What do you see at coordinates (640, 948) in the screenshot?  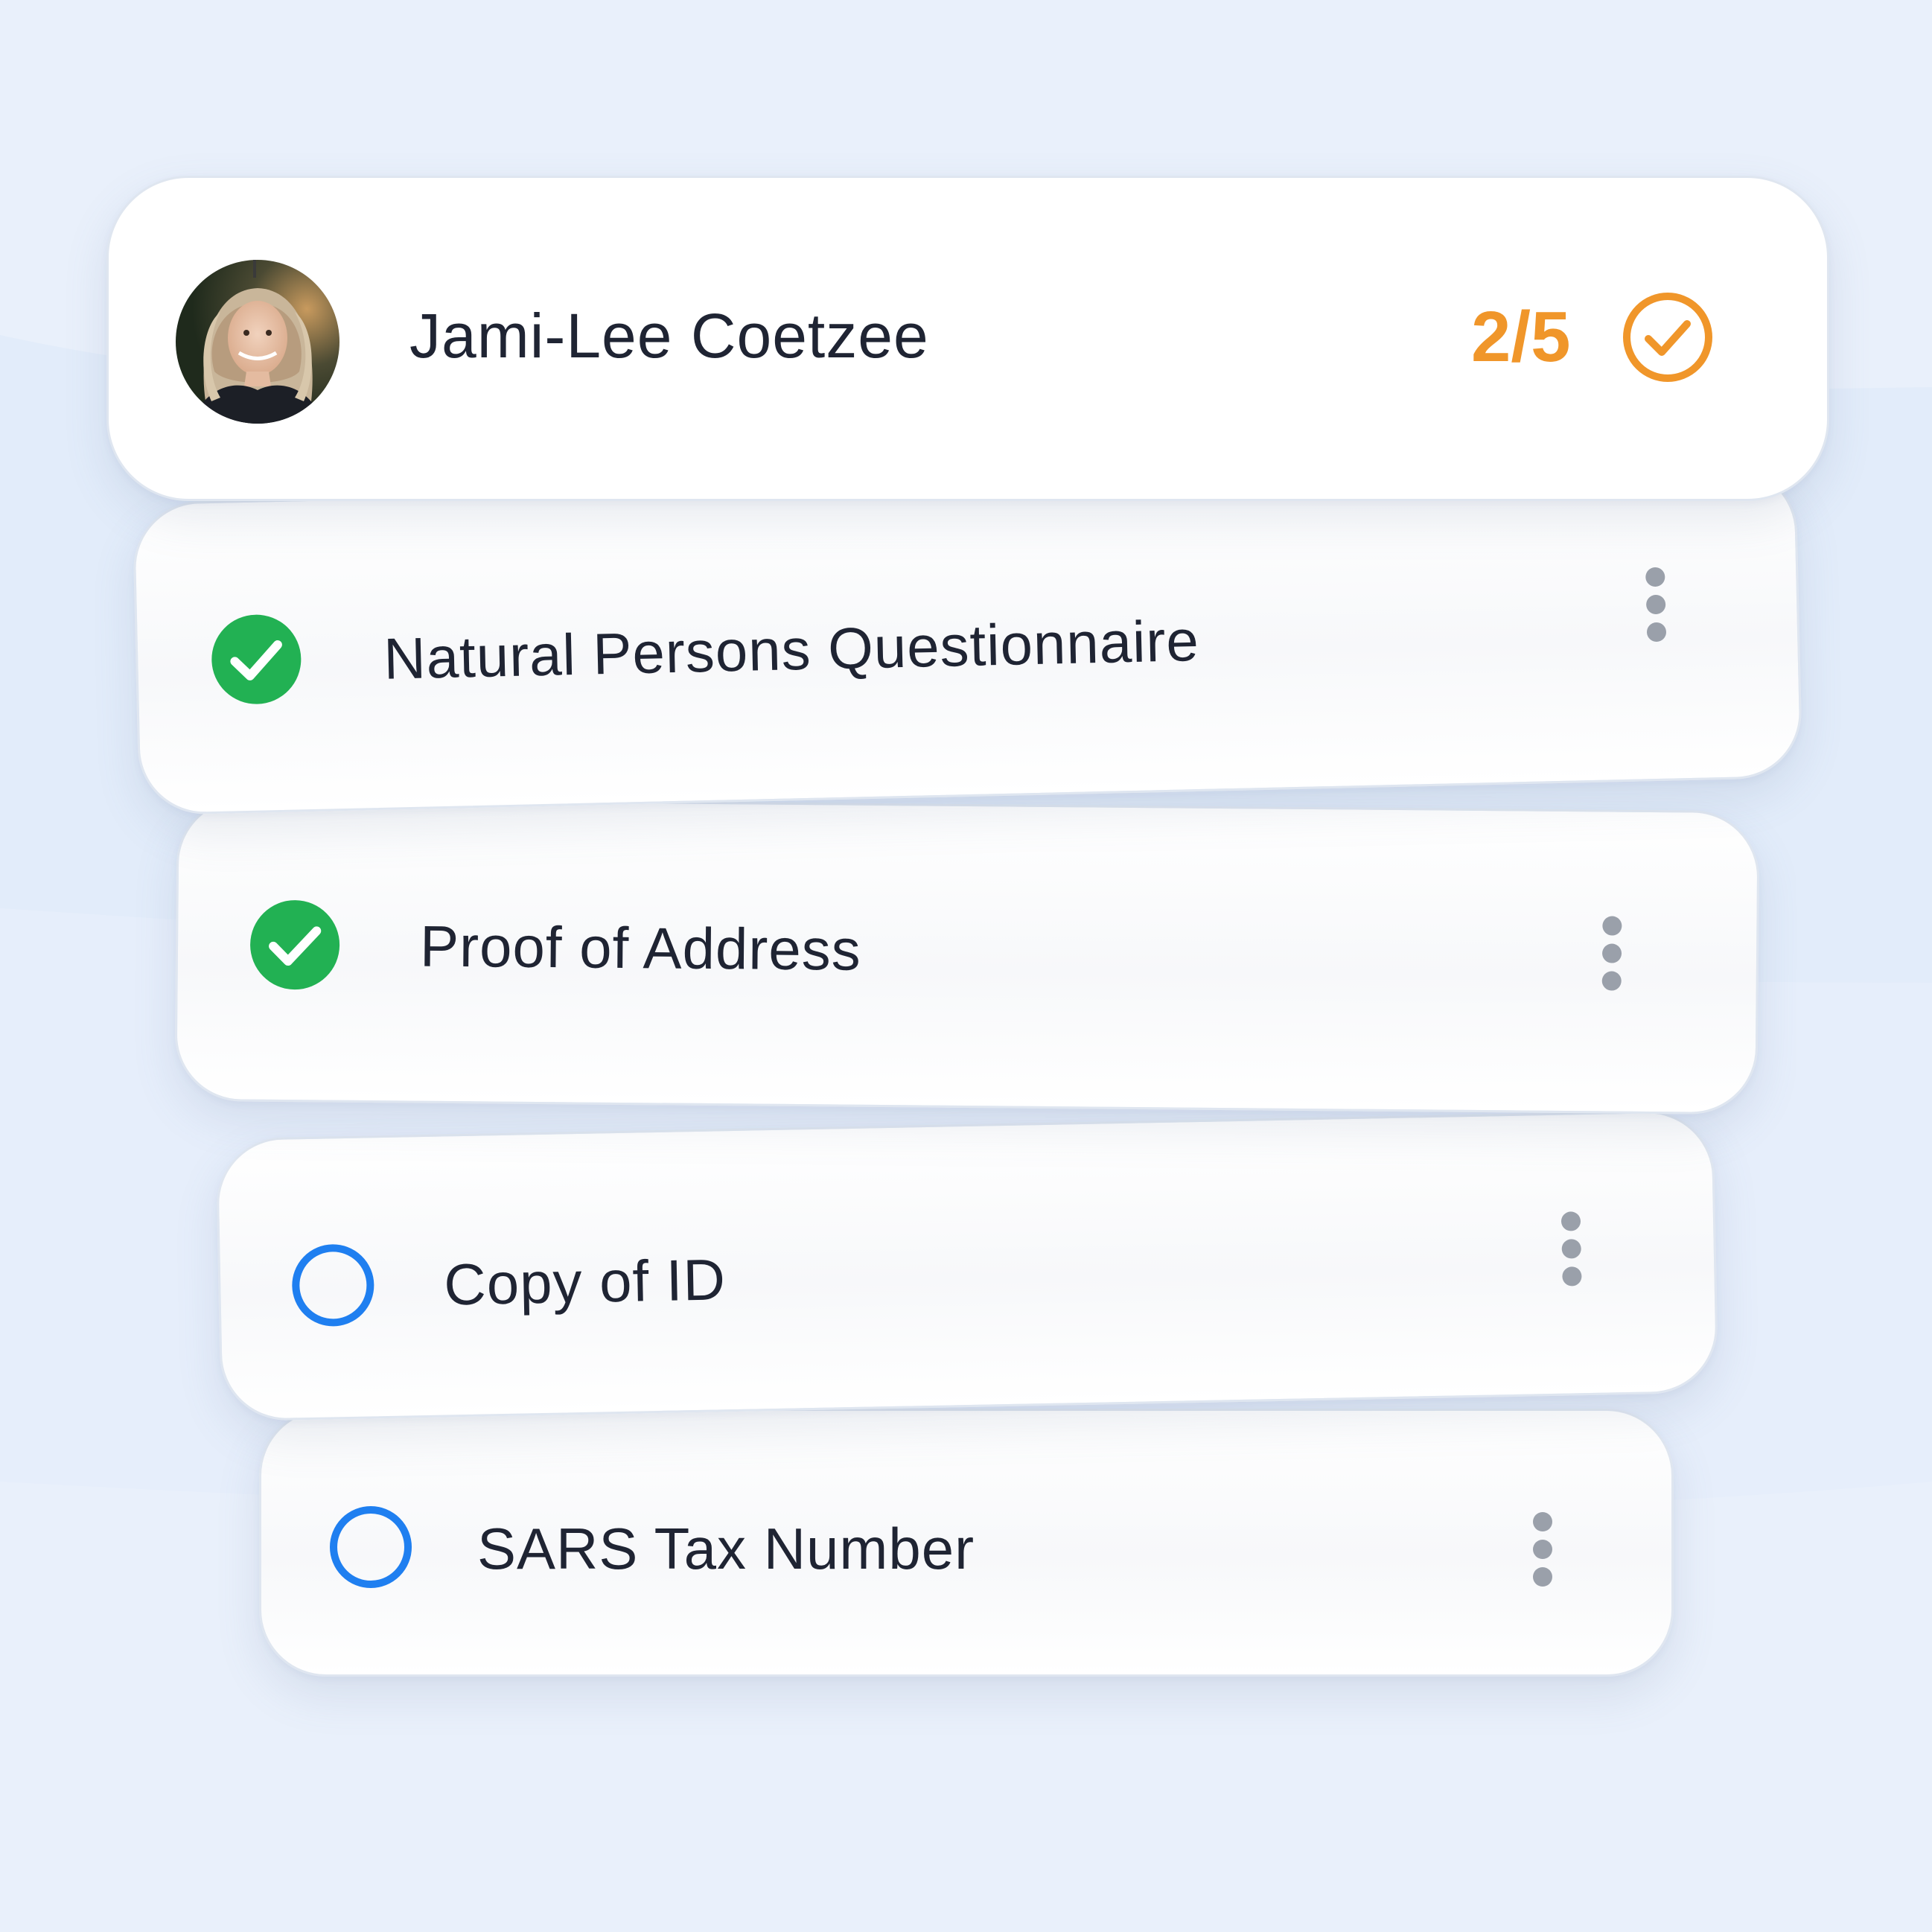 I see `document-label: Proof of Address` at bounding box center [640, 948].